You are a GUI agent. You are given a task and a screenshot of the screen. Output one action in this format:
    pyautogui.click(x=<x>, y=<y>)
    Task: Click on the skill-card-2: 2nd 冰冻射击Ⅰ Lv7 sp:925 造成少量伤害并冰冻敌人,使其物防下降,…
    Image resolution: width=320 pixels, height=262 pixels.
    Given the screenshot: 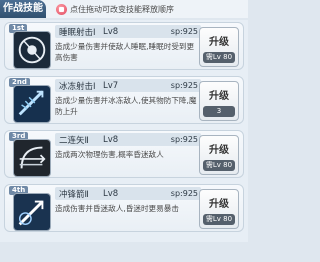 What is the action you would take?
    pyautogui.click(x=124, y=100)
    